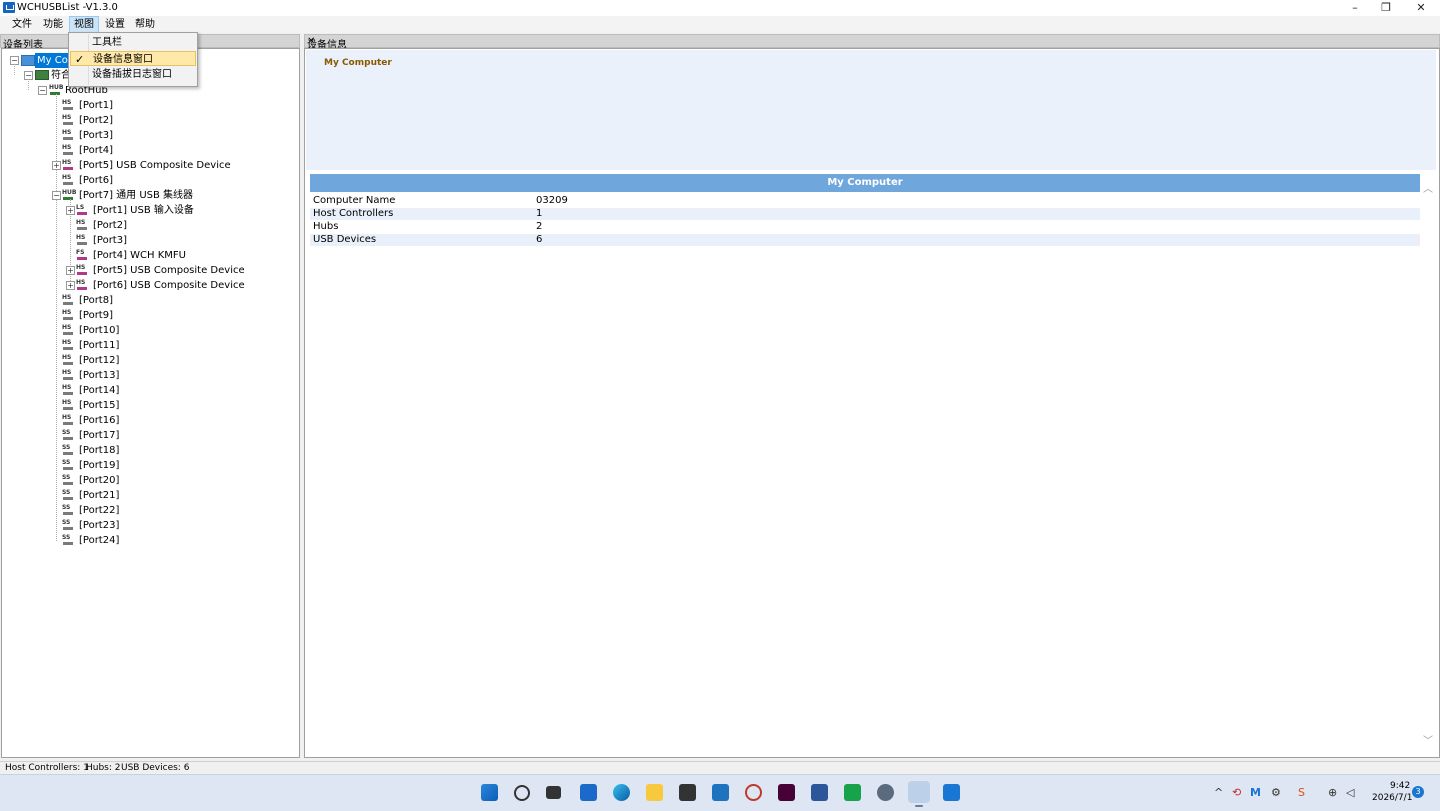 Image resolution: width=1440 pixels, height=811 pixels. What do you see at coordinates (42, 75) in the screenshot?
I see `controller-icon` at bounding box center [42, 75].